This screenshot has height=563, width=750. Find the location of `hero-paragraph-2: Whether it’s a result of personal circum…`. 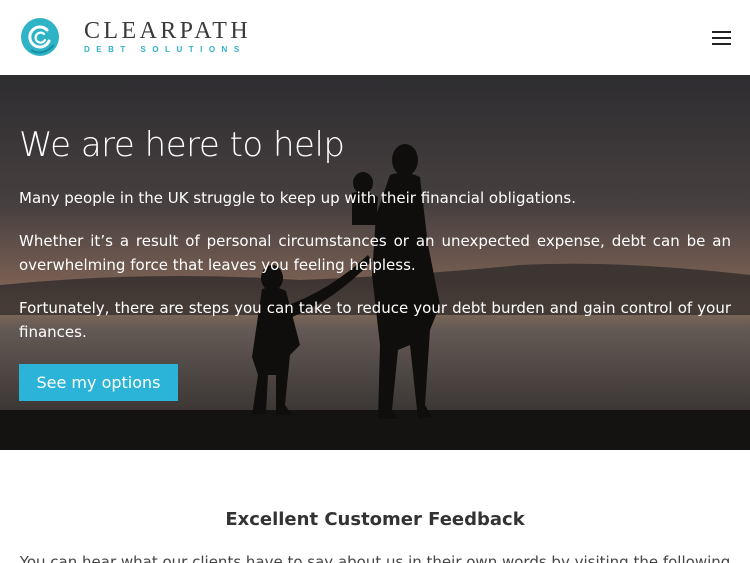

hero-paragraph-2: Whether it’s a result of personal circum… is located at coordinates (375, 253).